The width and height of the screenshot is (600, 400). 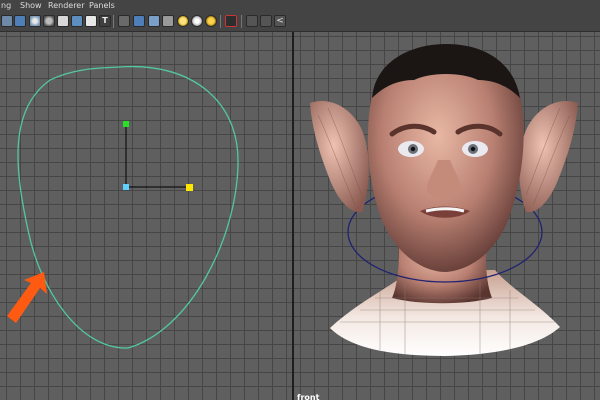 What do you see at coordinates (6, 6) in the screenshot?
I see `menu-lighting: ng` at bounding box center [6, 6].